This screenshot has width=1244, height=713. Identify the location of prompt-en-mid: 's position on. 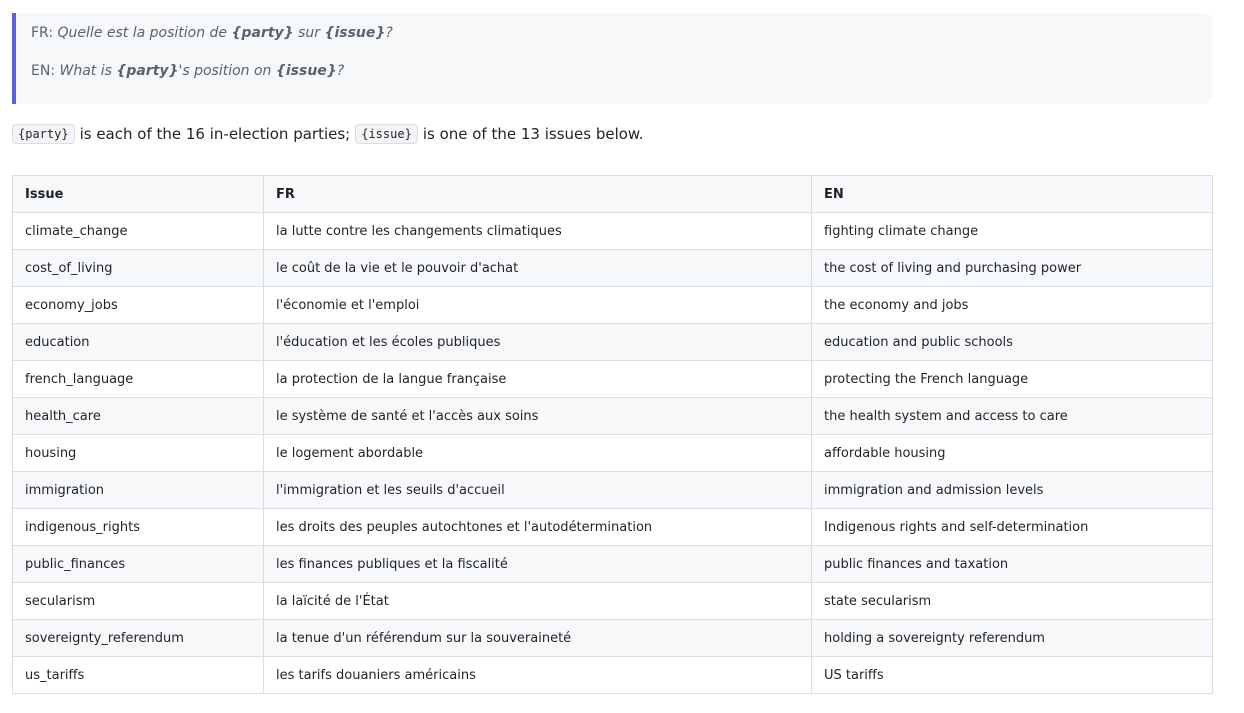
(225, 71).